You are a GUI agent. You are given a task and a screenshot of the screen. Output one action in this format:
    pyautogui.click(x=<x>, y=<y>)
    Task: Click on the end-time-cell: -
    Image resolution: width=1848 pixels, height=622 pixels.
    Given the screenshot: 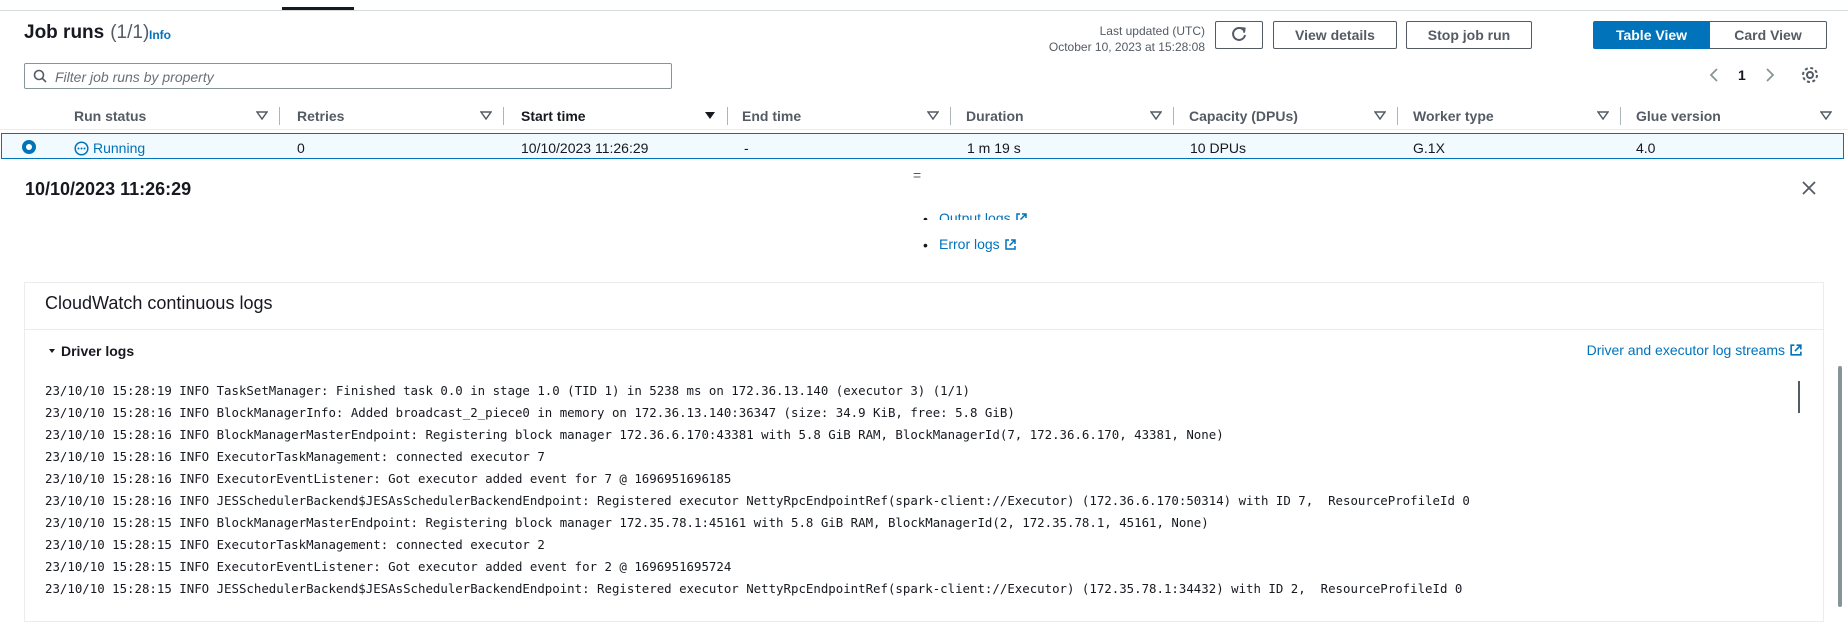 What is the action you would take?
    pyautogui.click(x=746, y=148)
    